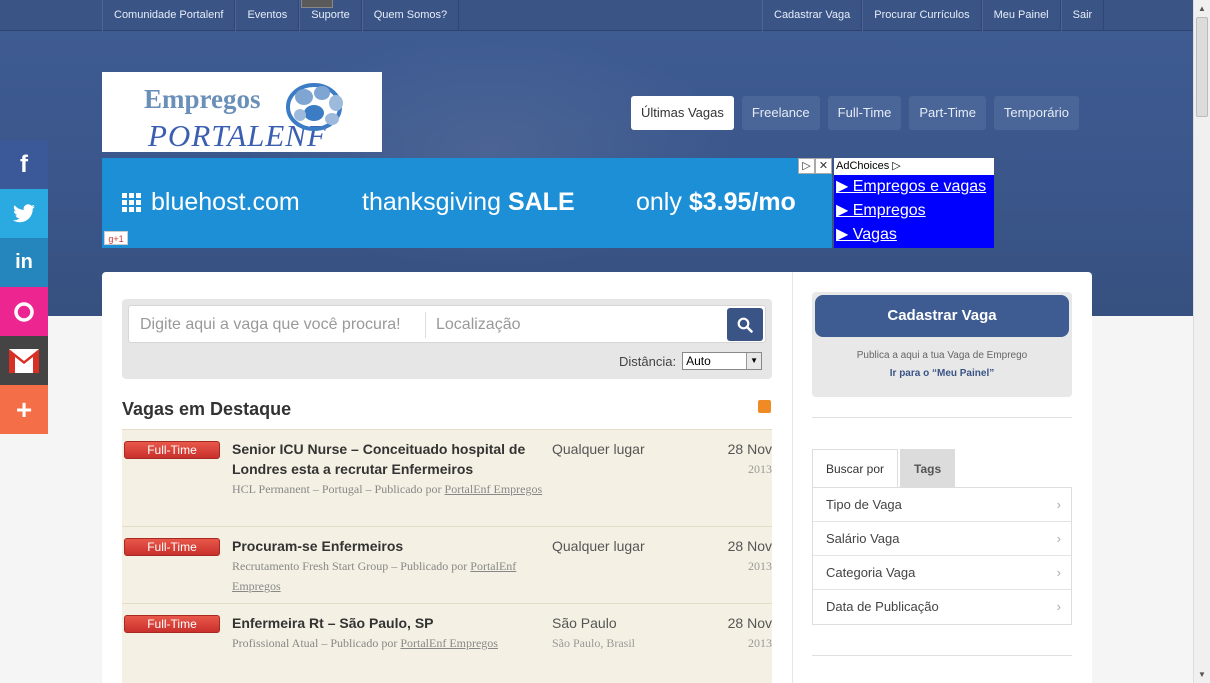  What do you see at coordinates (914, 166) in the screenshot?
I see `adchoices-label: AdChoices ▷` at bounding box center [914, 166].